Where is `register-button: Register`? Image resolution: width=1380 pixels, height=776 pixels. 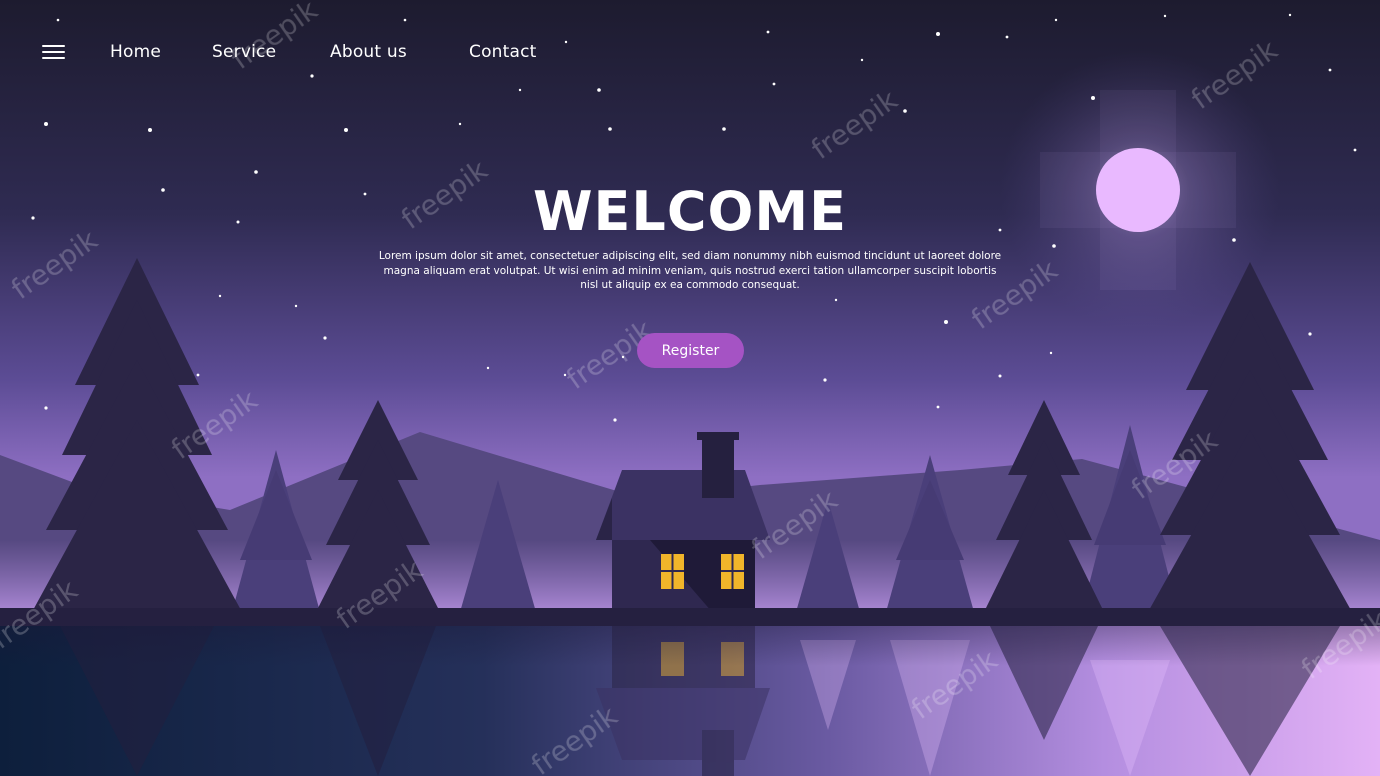 register-button: Register is located at coordinates (690, 350).